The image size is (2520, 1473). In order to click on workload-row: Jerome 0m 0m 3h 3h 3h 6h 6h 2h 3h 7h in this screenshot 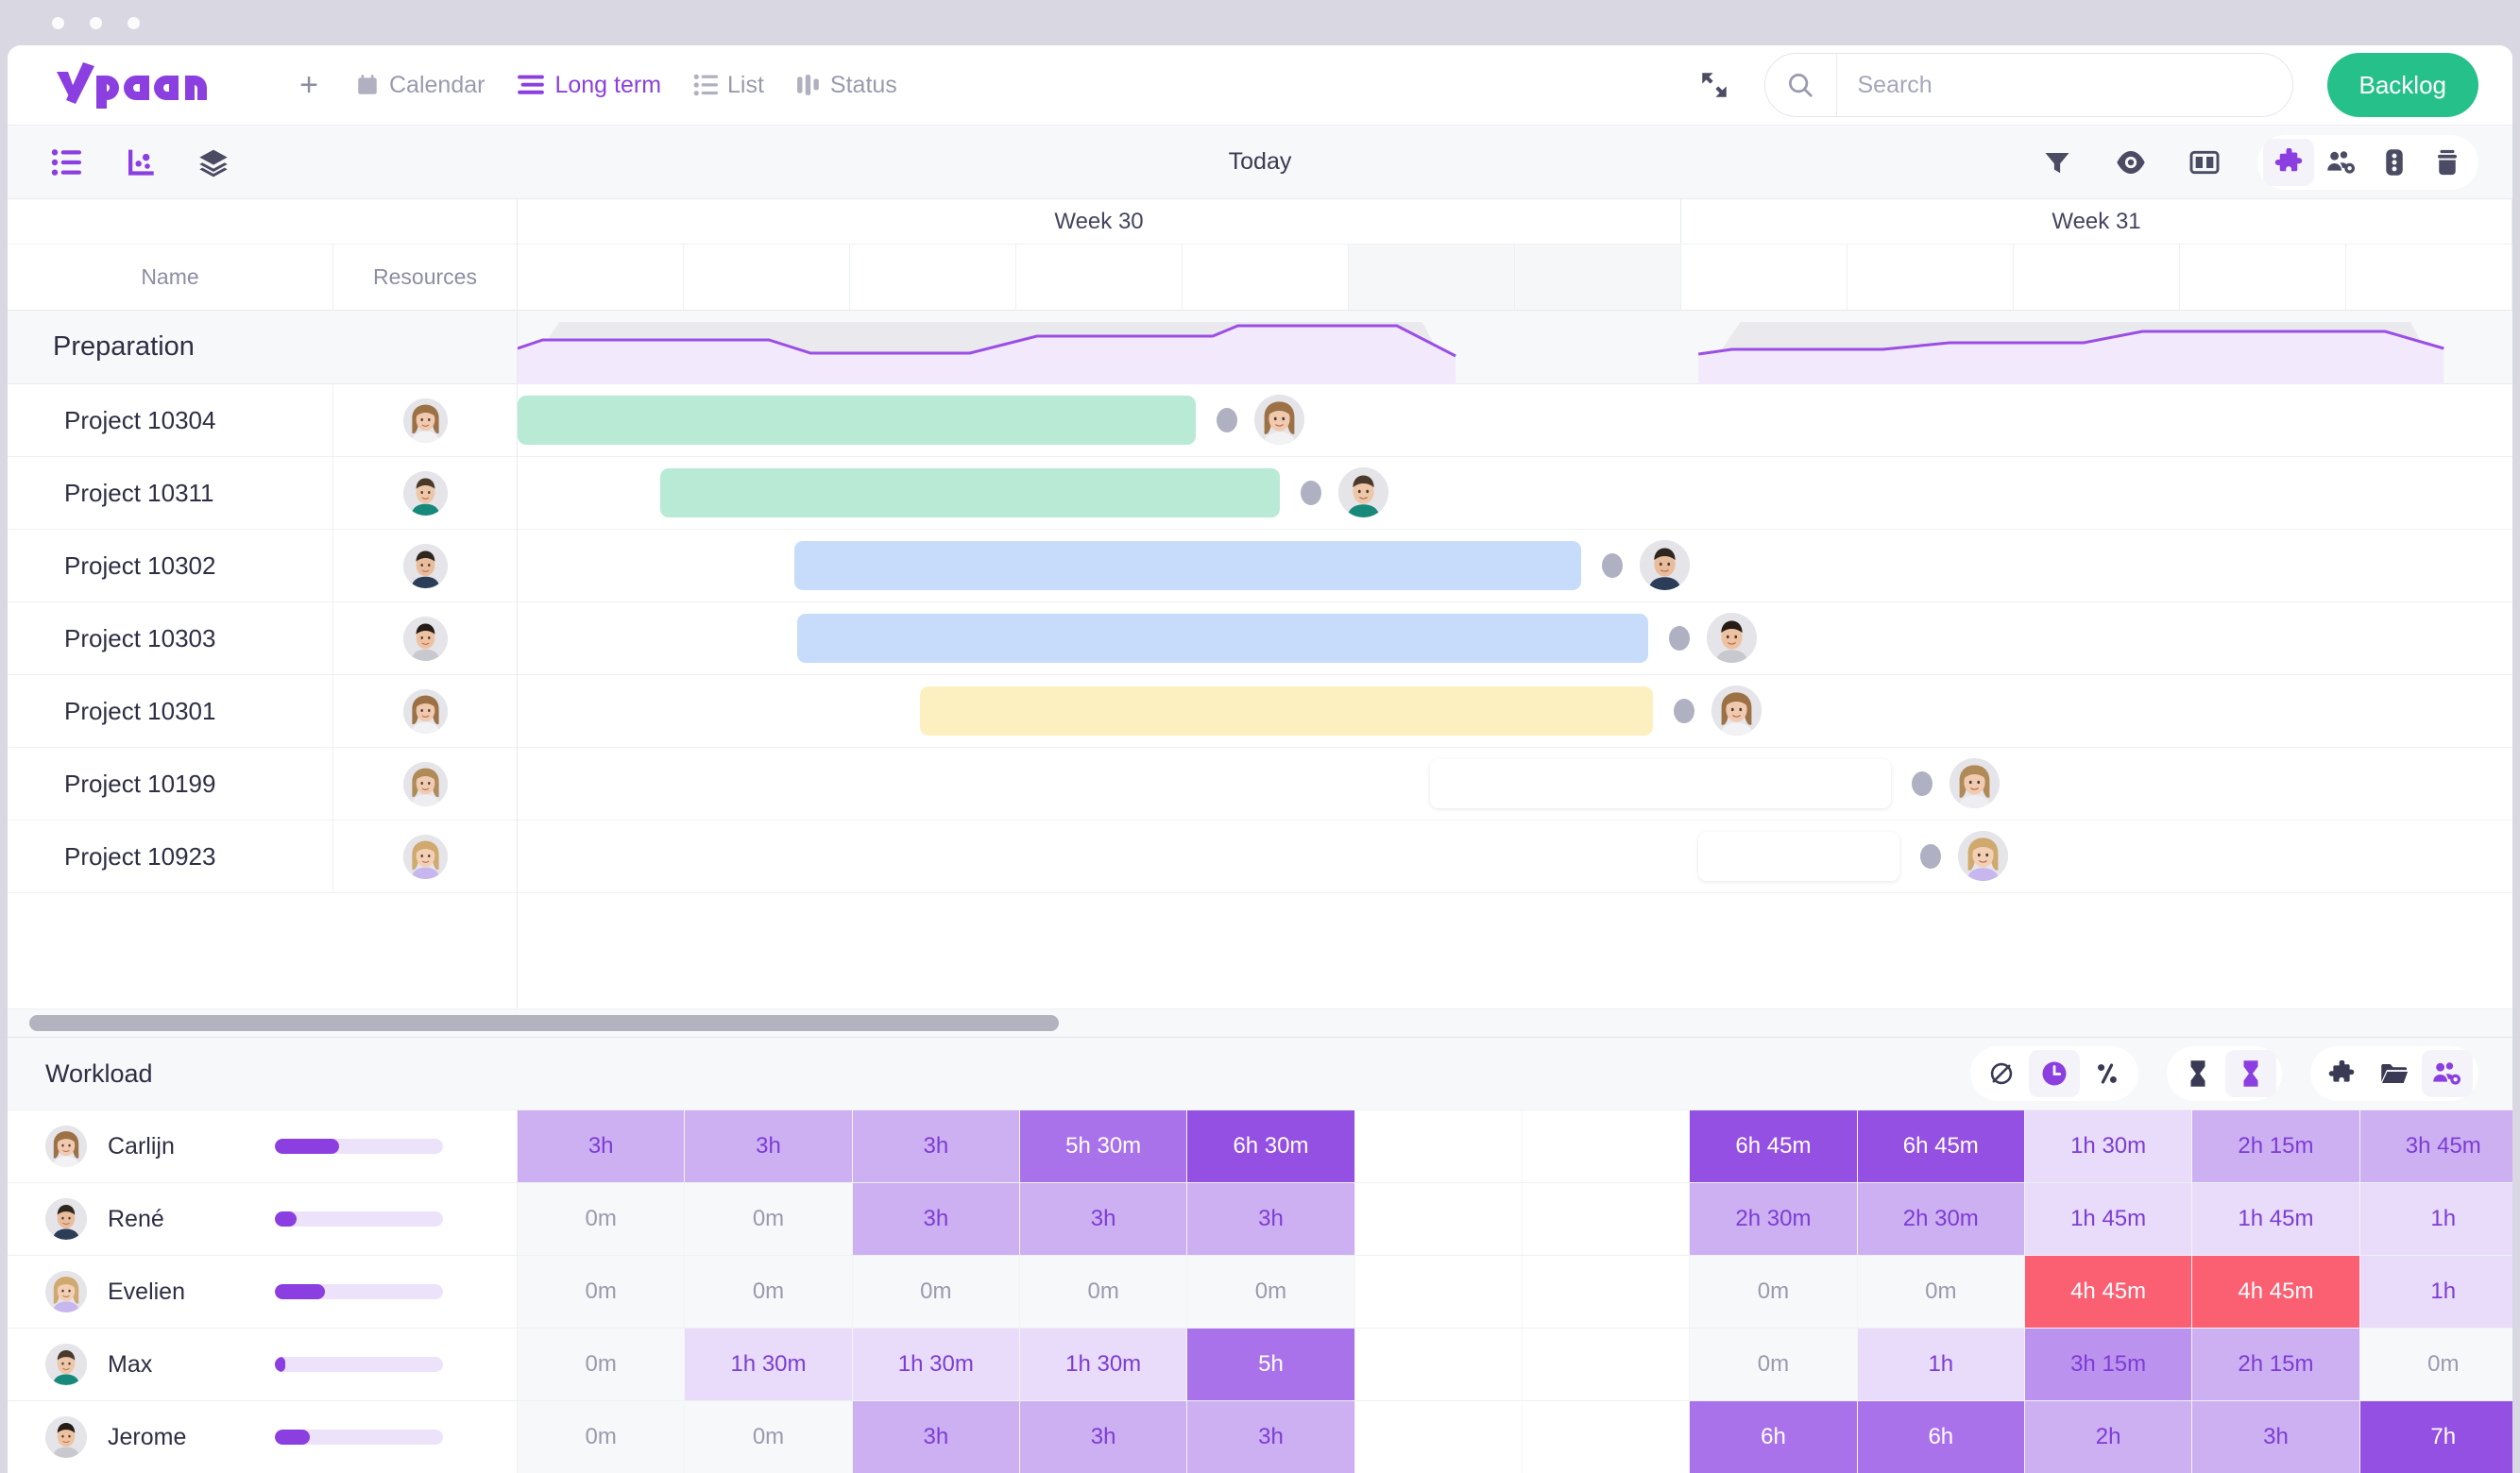, I will do `click(1260, 1436)`.